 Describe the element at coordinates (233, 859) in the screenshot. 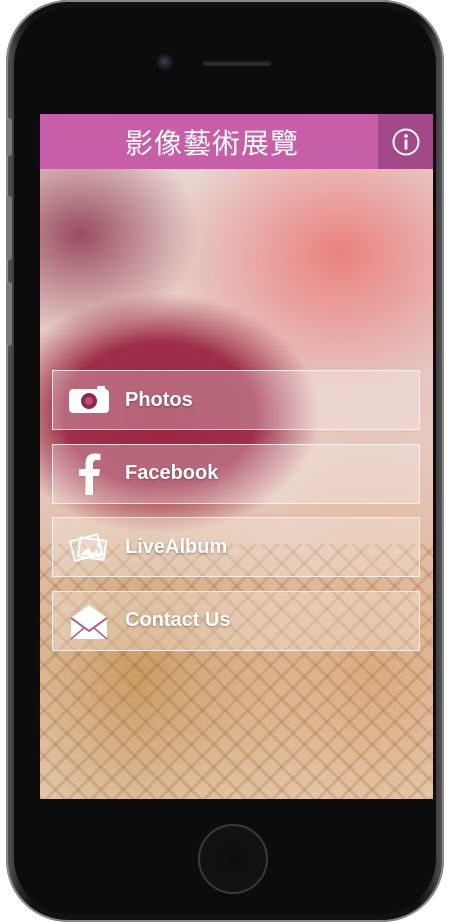

I see `home-button` at that location.